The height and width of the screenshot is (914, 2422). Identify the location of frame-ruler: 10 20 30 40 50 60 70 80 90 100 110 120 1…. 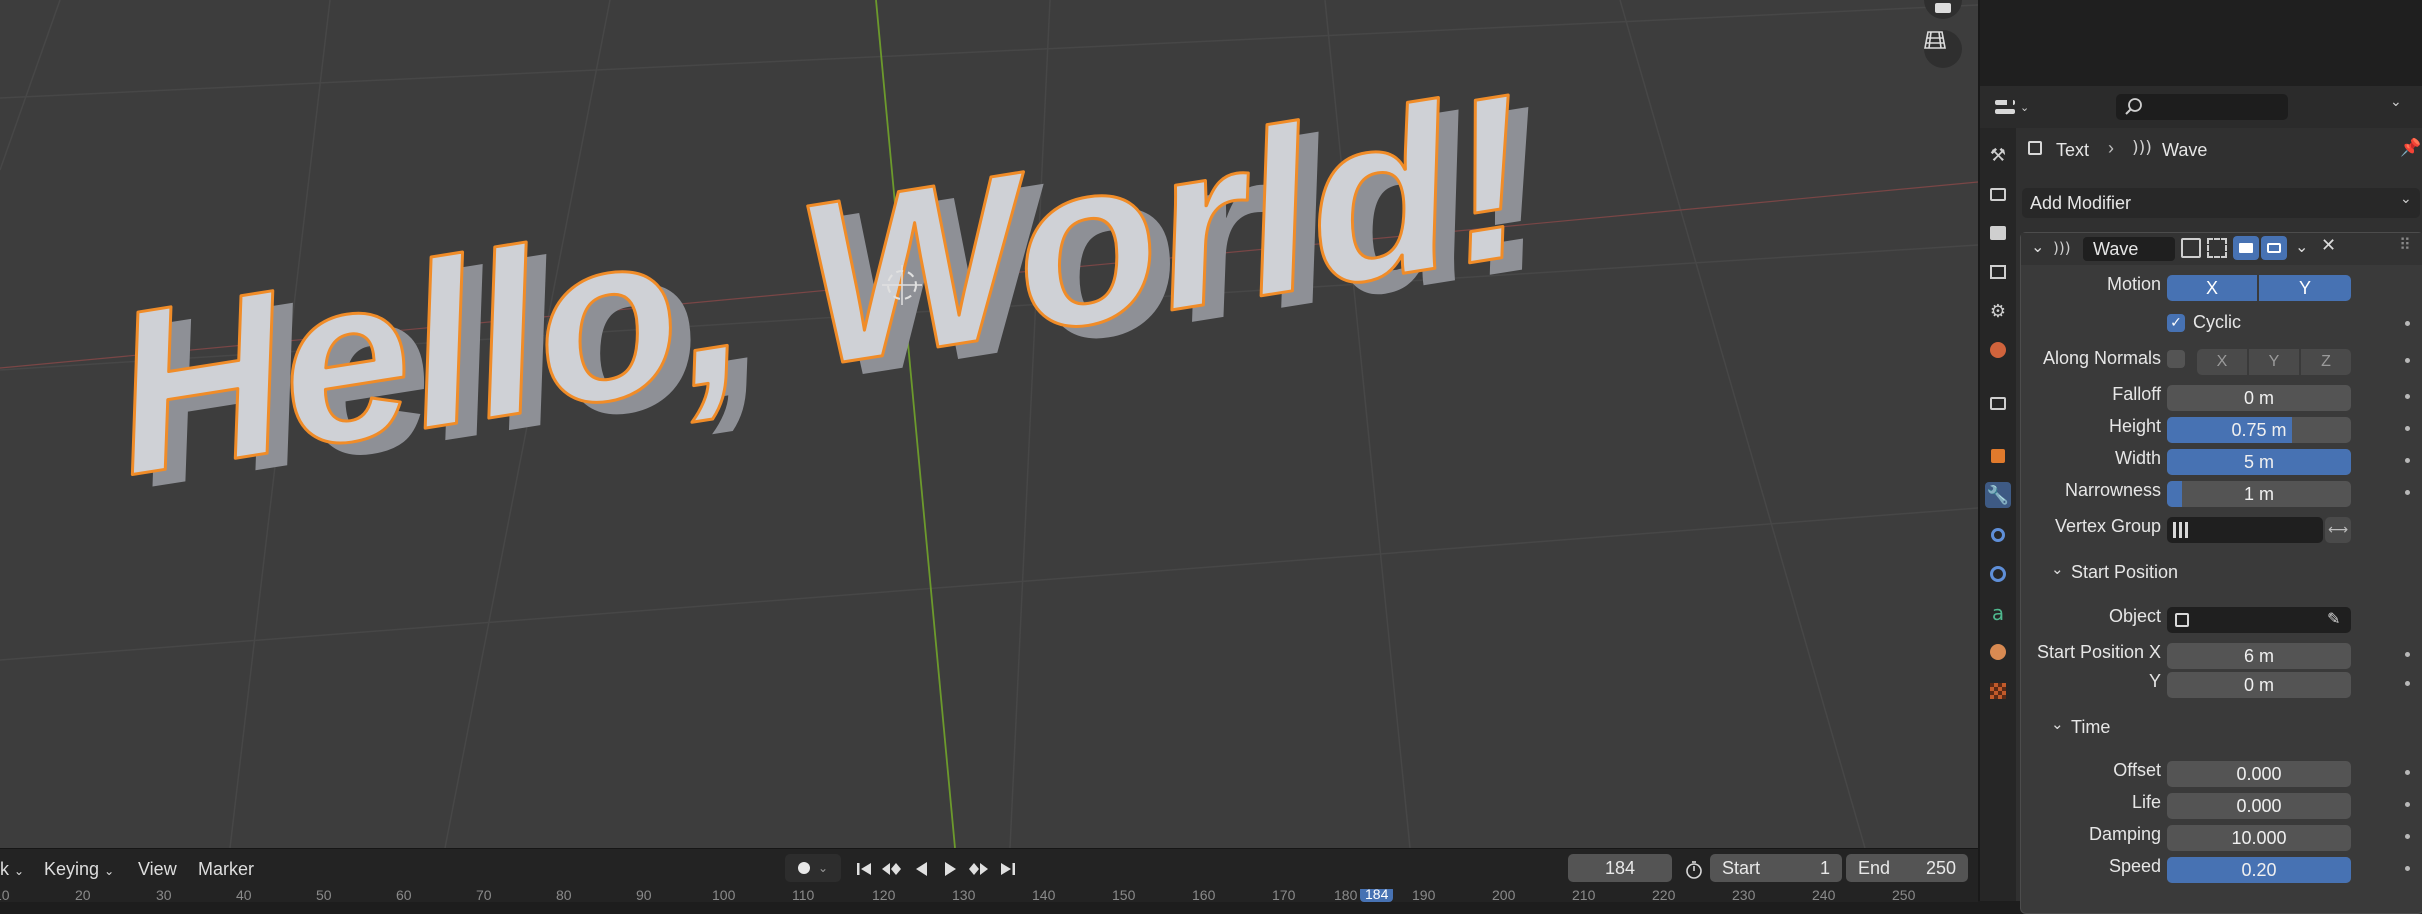
(989, 895).